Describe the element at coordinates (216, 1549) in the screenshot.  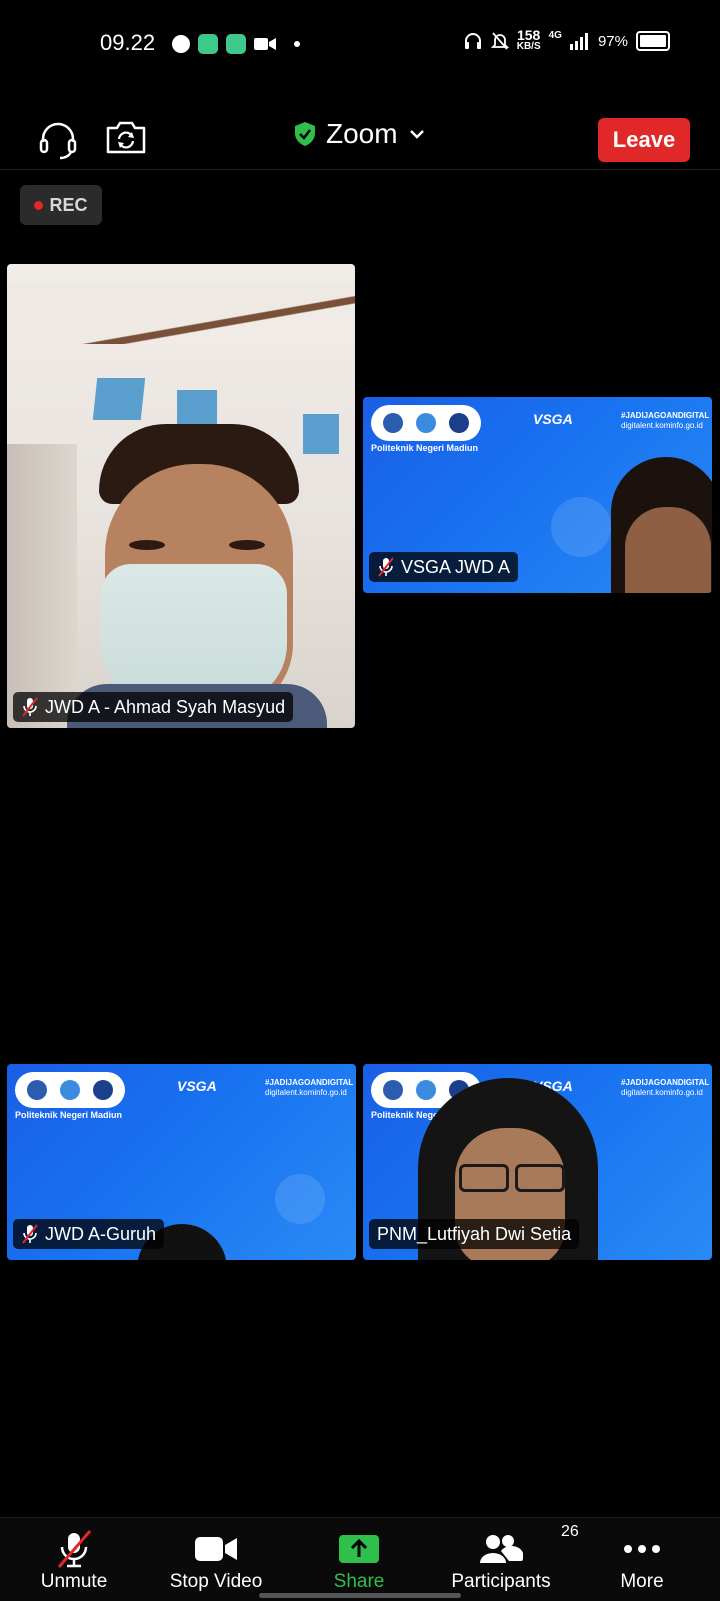
I see `video-camera-icon` at that location.